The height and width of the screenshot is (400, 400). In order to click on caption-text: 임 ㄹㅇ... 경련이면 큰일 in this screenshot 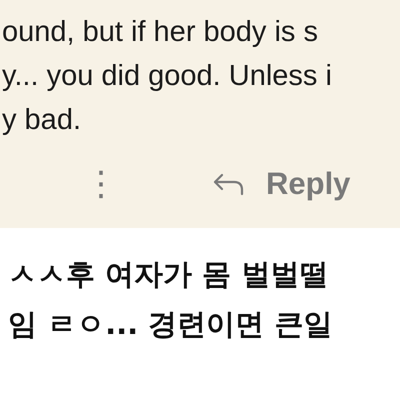, I will do `click(171, 324)`.